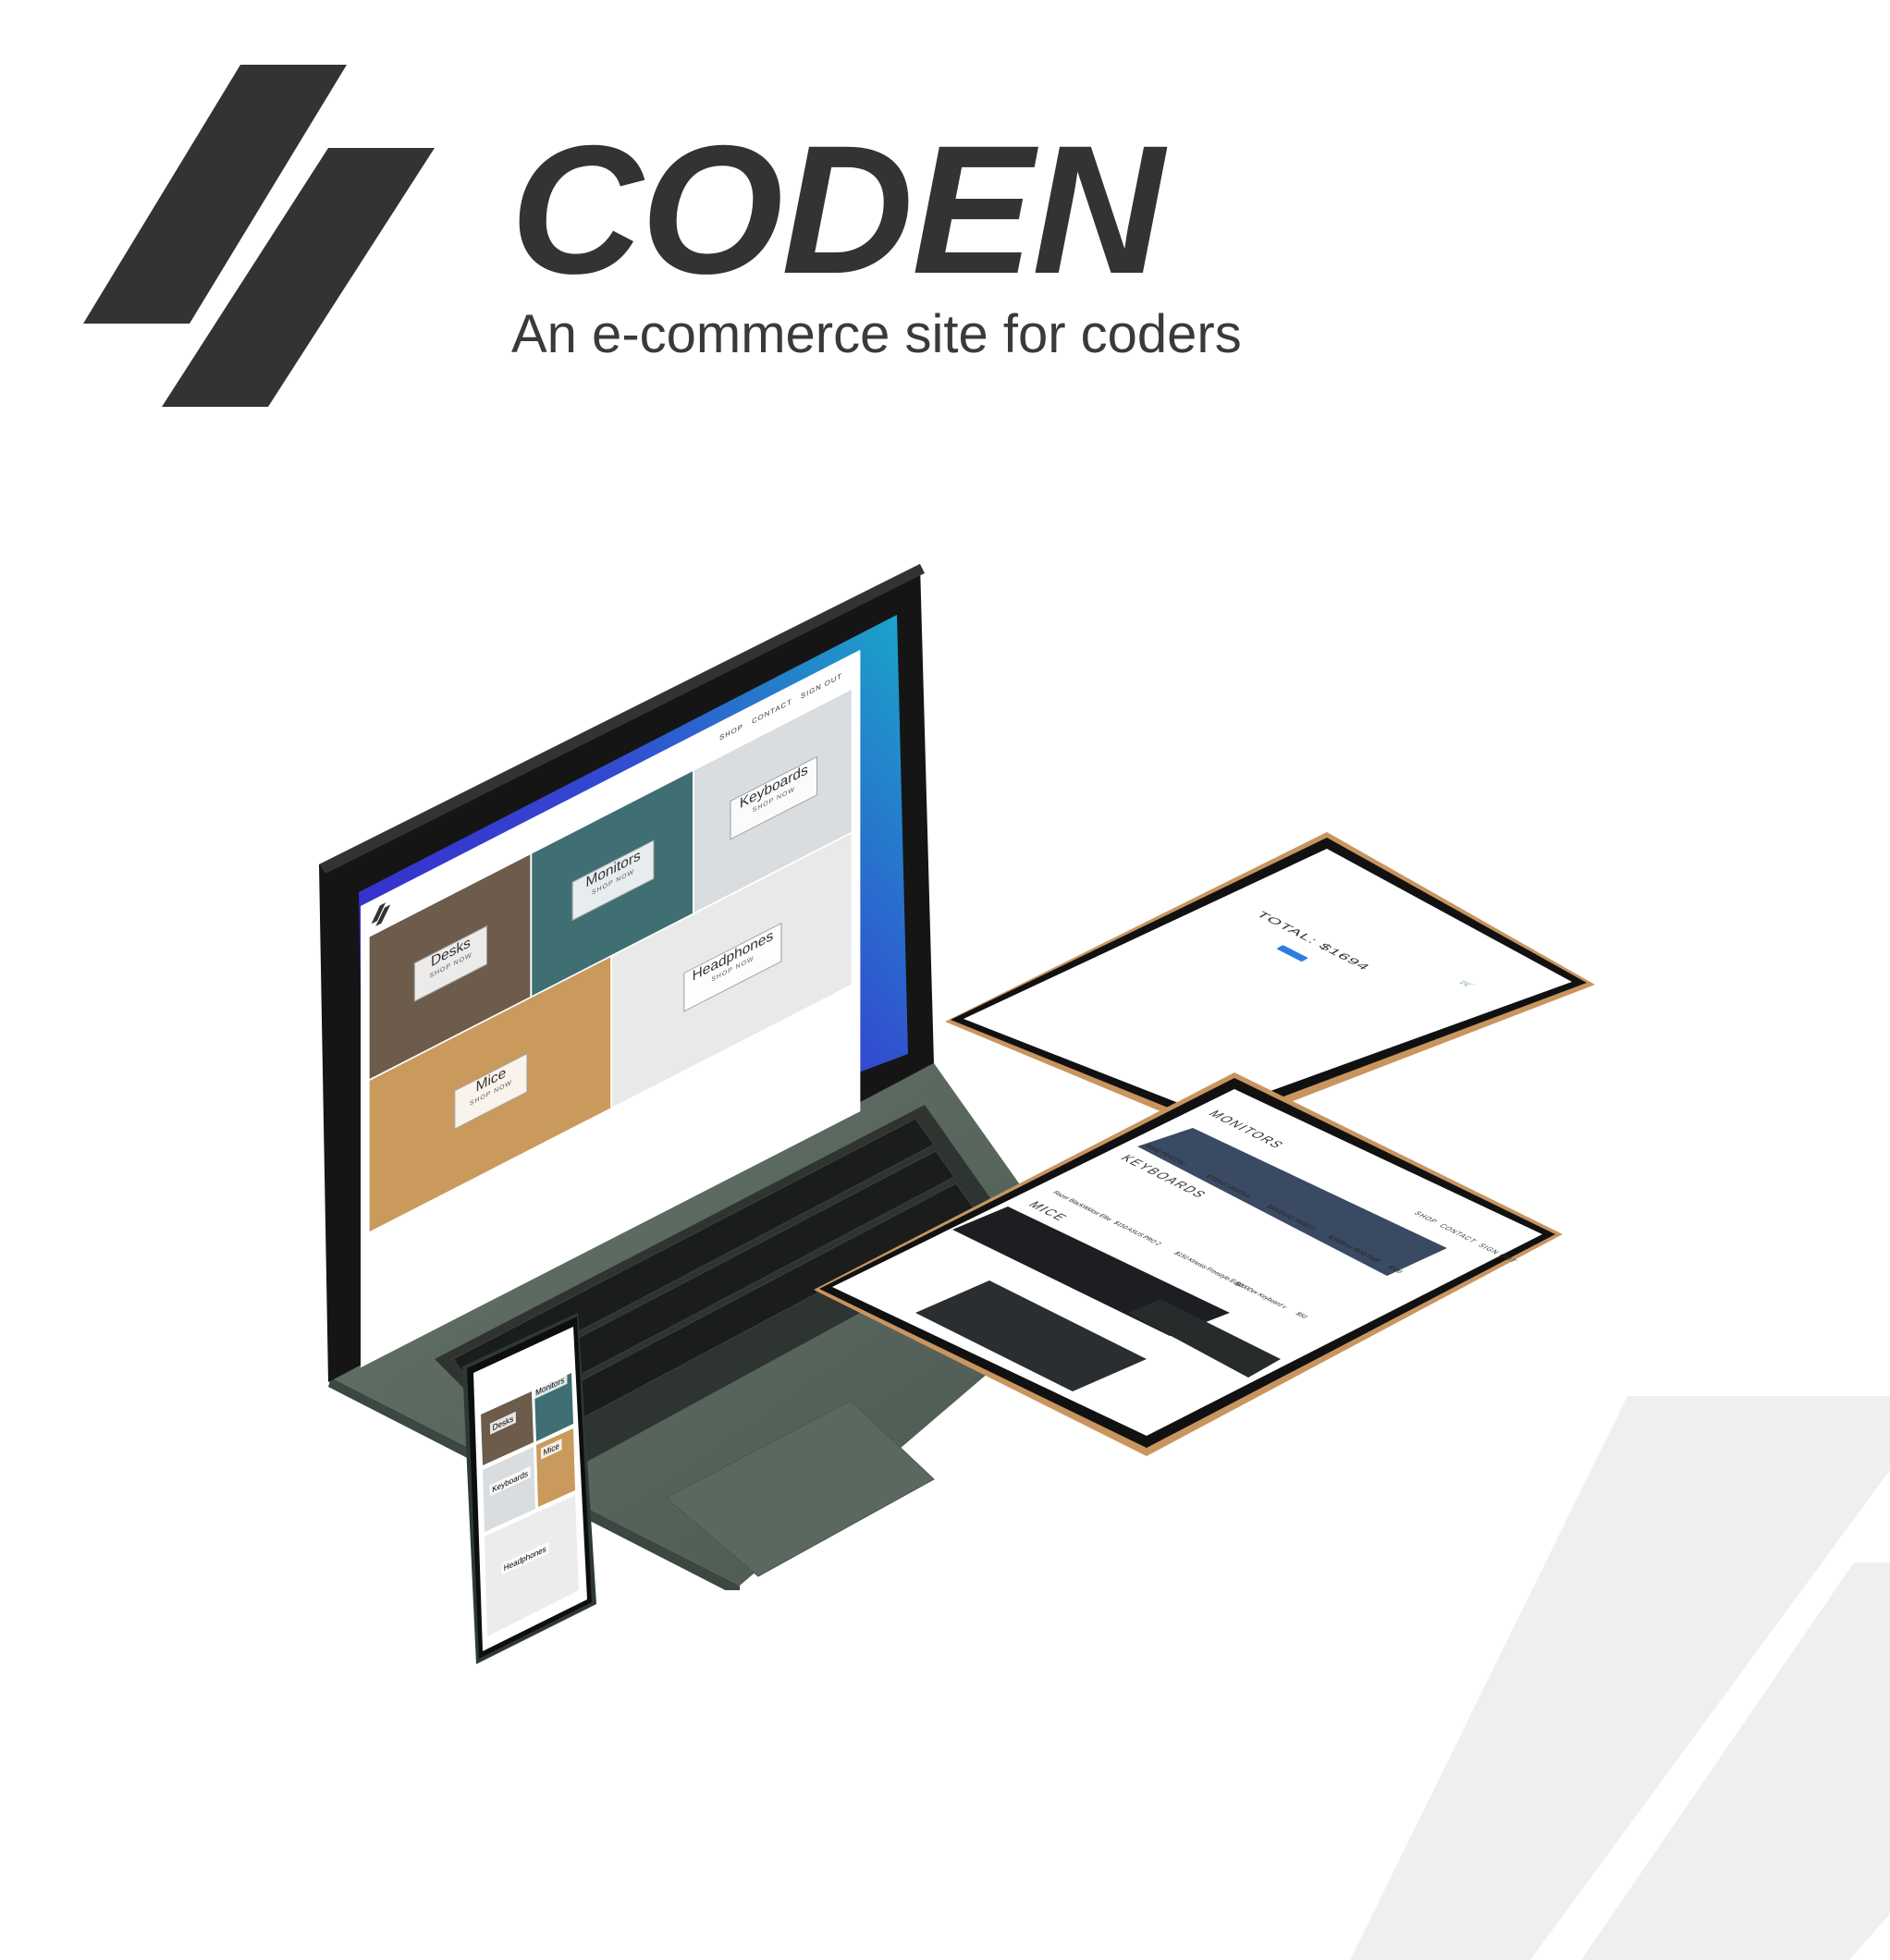 Image resolution: width=1890 pixels, height=1960 pixels. Describe the element at coordinates (1426, 1217) in the screenshot. I see `tablet-nav-shop: SHOP` at that location.